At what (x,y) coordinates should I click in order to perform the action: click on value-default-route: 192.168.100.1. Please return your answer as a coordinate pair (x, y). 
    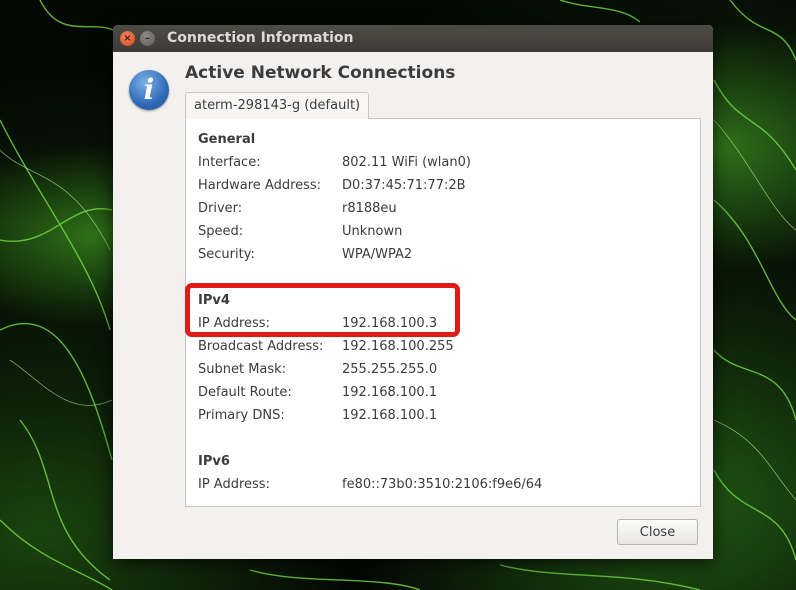
    Looking at the image, I should click on (390, 392).